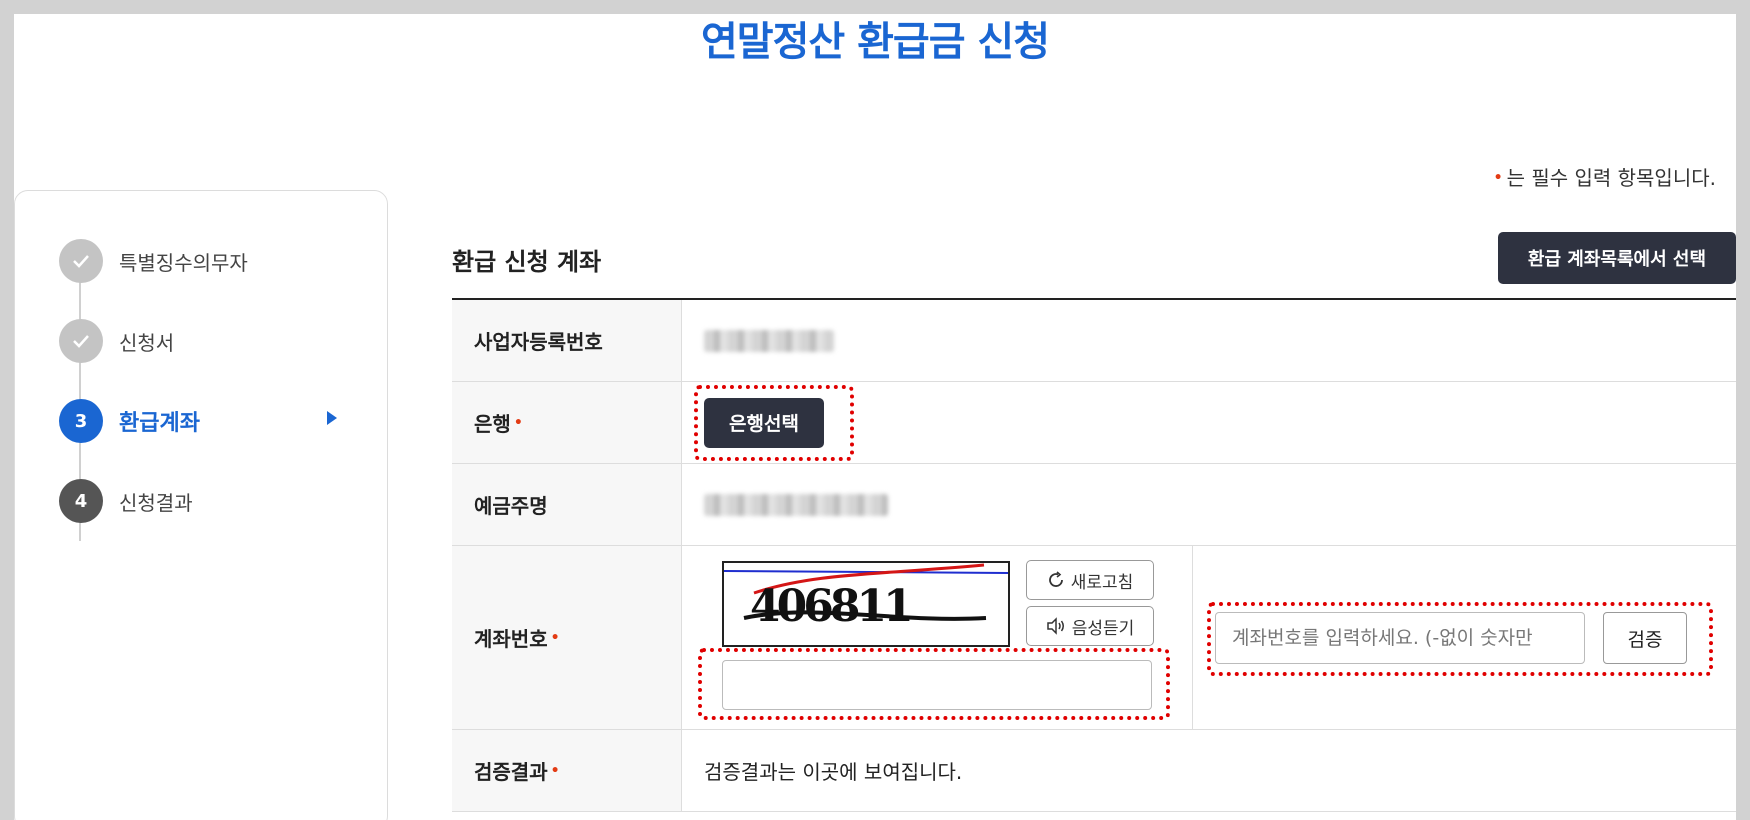 The height and width of the screenshot is (820, 1750). Describe the element at coordinates (214, 341) in the screenshot. I see `step-application: 신청서` at that location.